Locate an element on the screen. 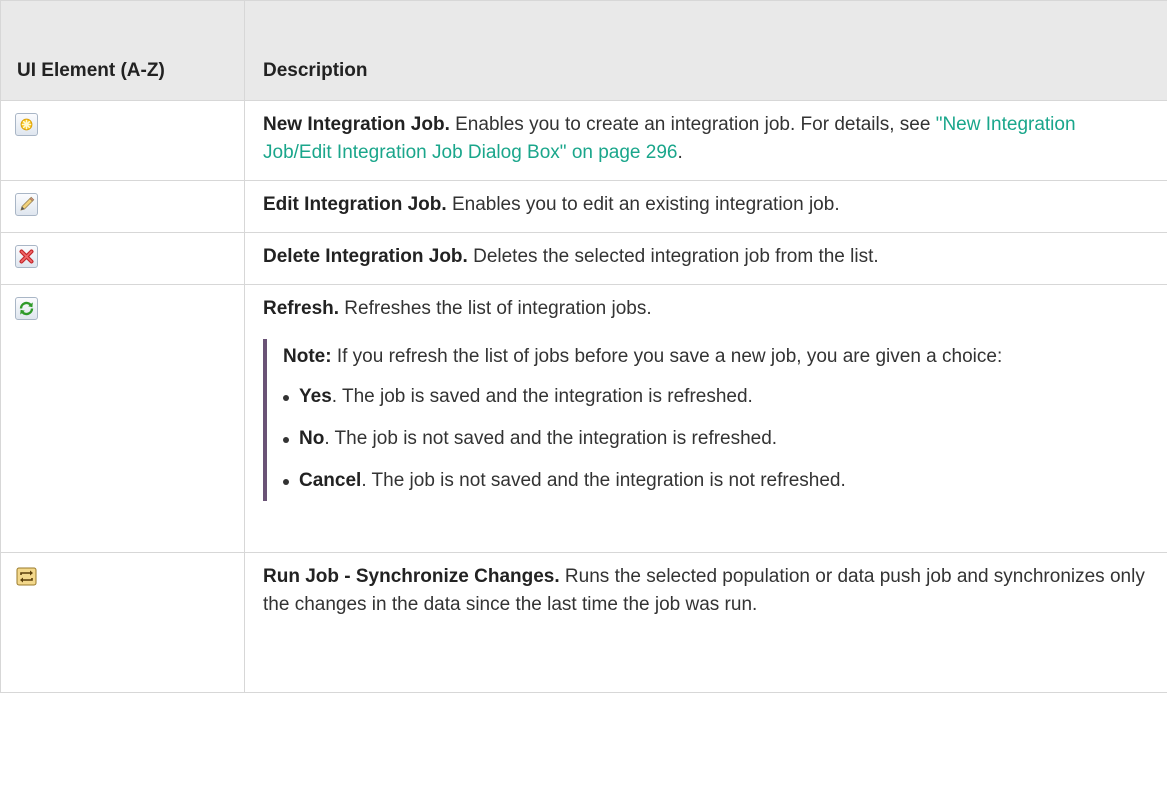  row-title: Run Job - Synchronize Changes. is located at coordinates (411, 576).